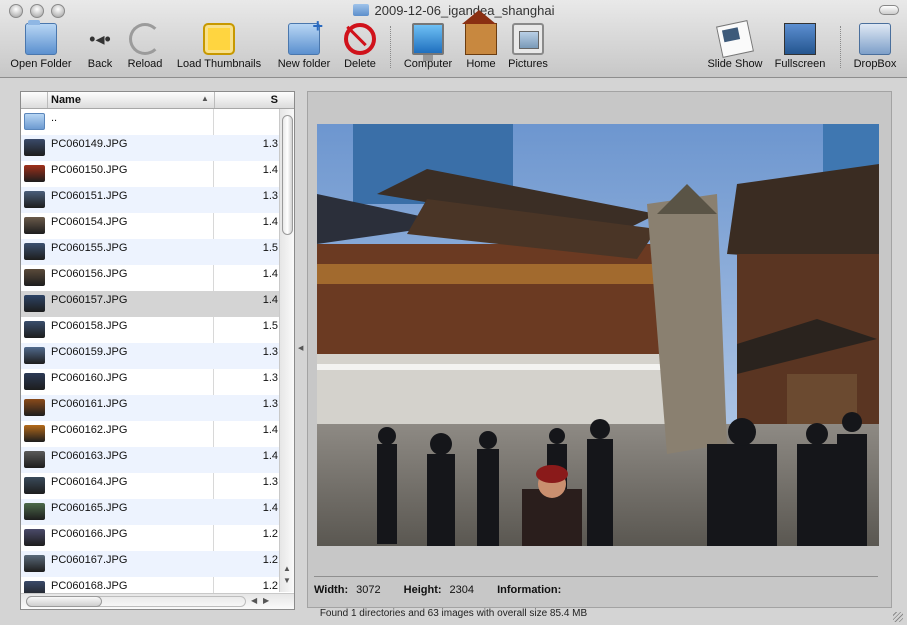 Image resolution: width=907 pixels, height=625 pixels. Describe the element at coordinates (596, 576) in the screenshot. I see `info-divider` at that location.